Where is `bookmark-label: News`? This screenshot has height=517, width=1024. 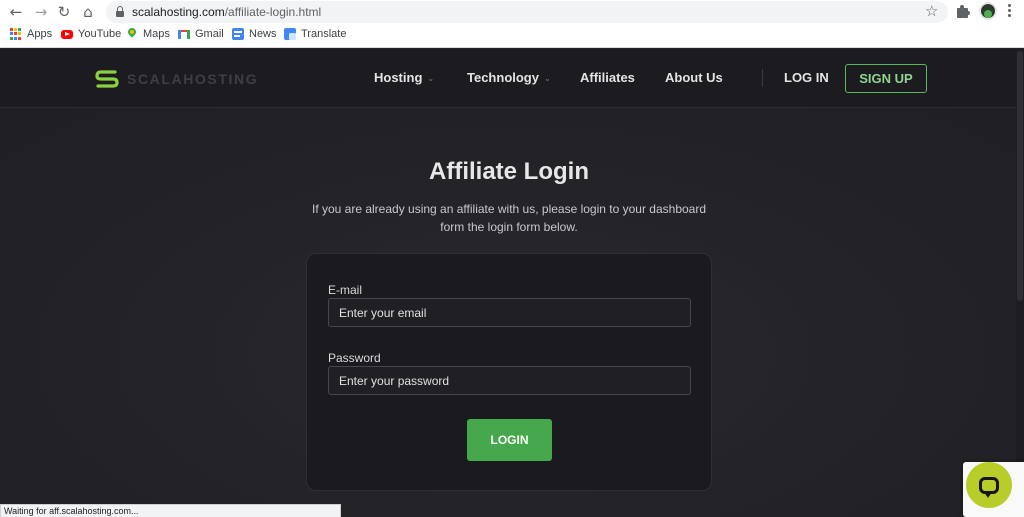 bookmark-label: News is located at coordinates (263, 34).